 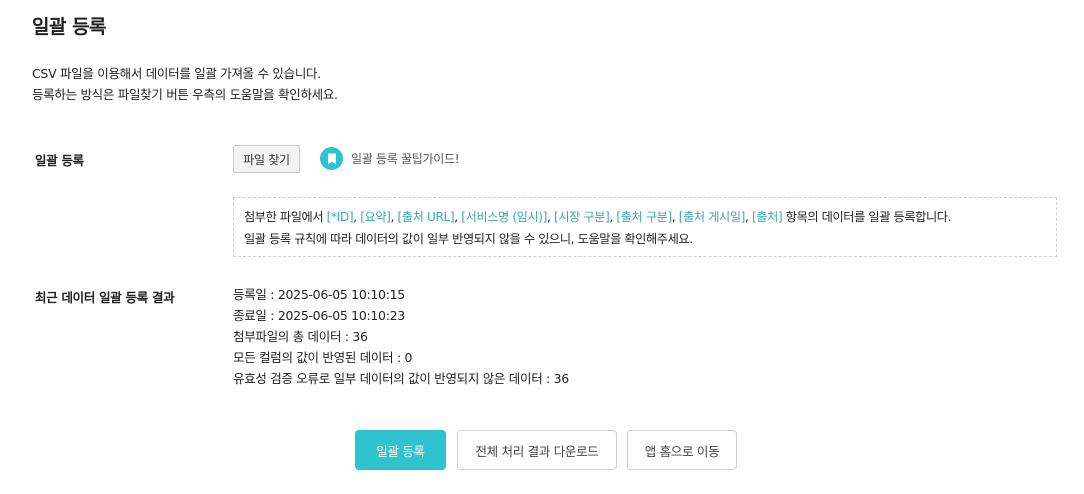 What do you see at coordinates (323, 357) in the screenshot?
I see `result-all-reflected: 모든 컬럼의 값이 반영된 데이터 : 0` at bounding box center [323, 357].